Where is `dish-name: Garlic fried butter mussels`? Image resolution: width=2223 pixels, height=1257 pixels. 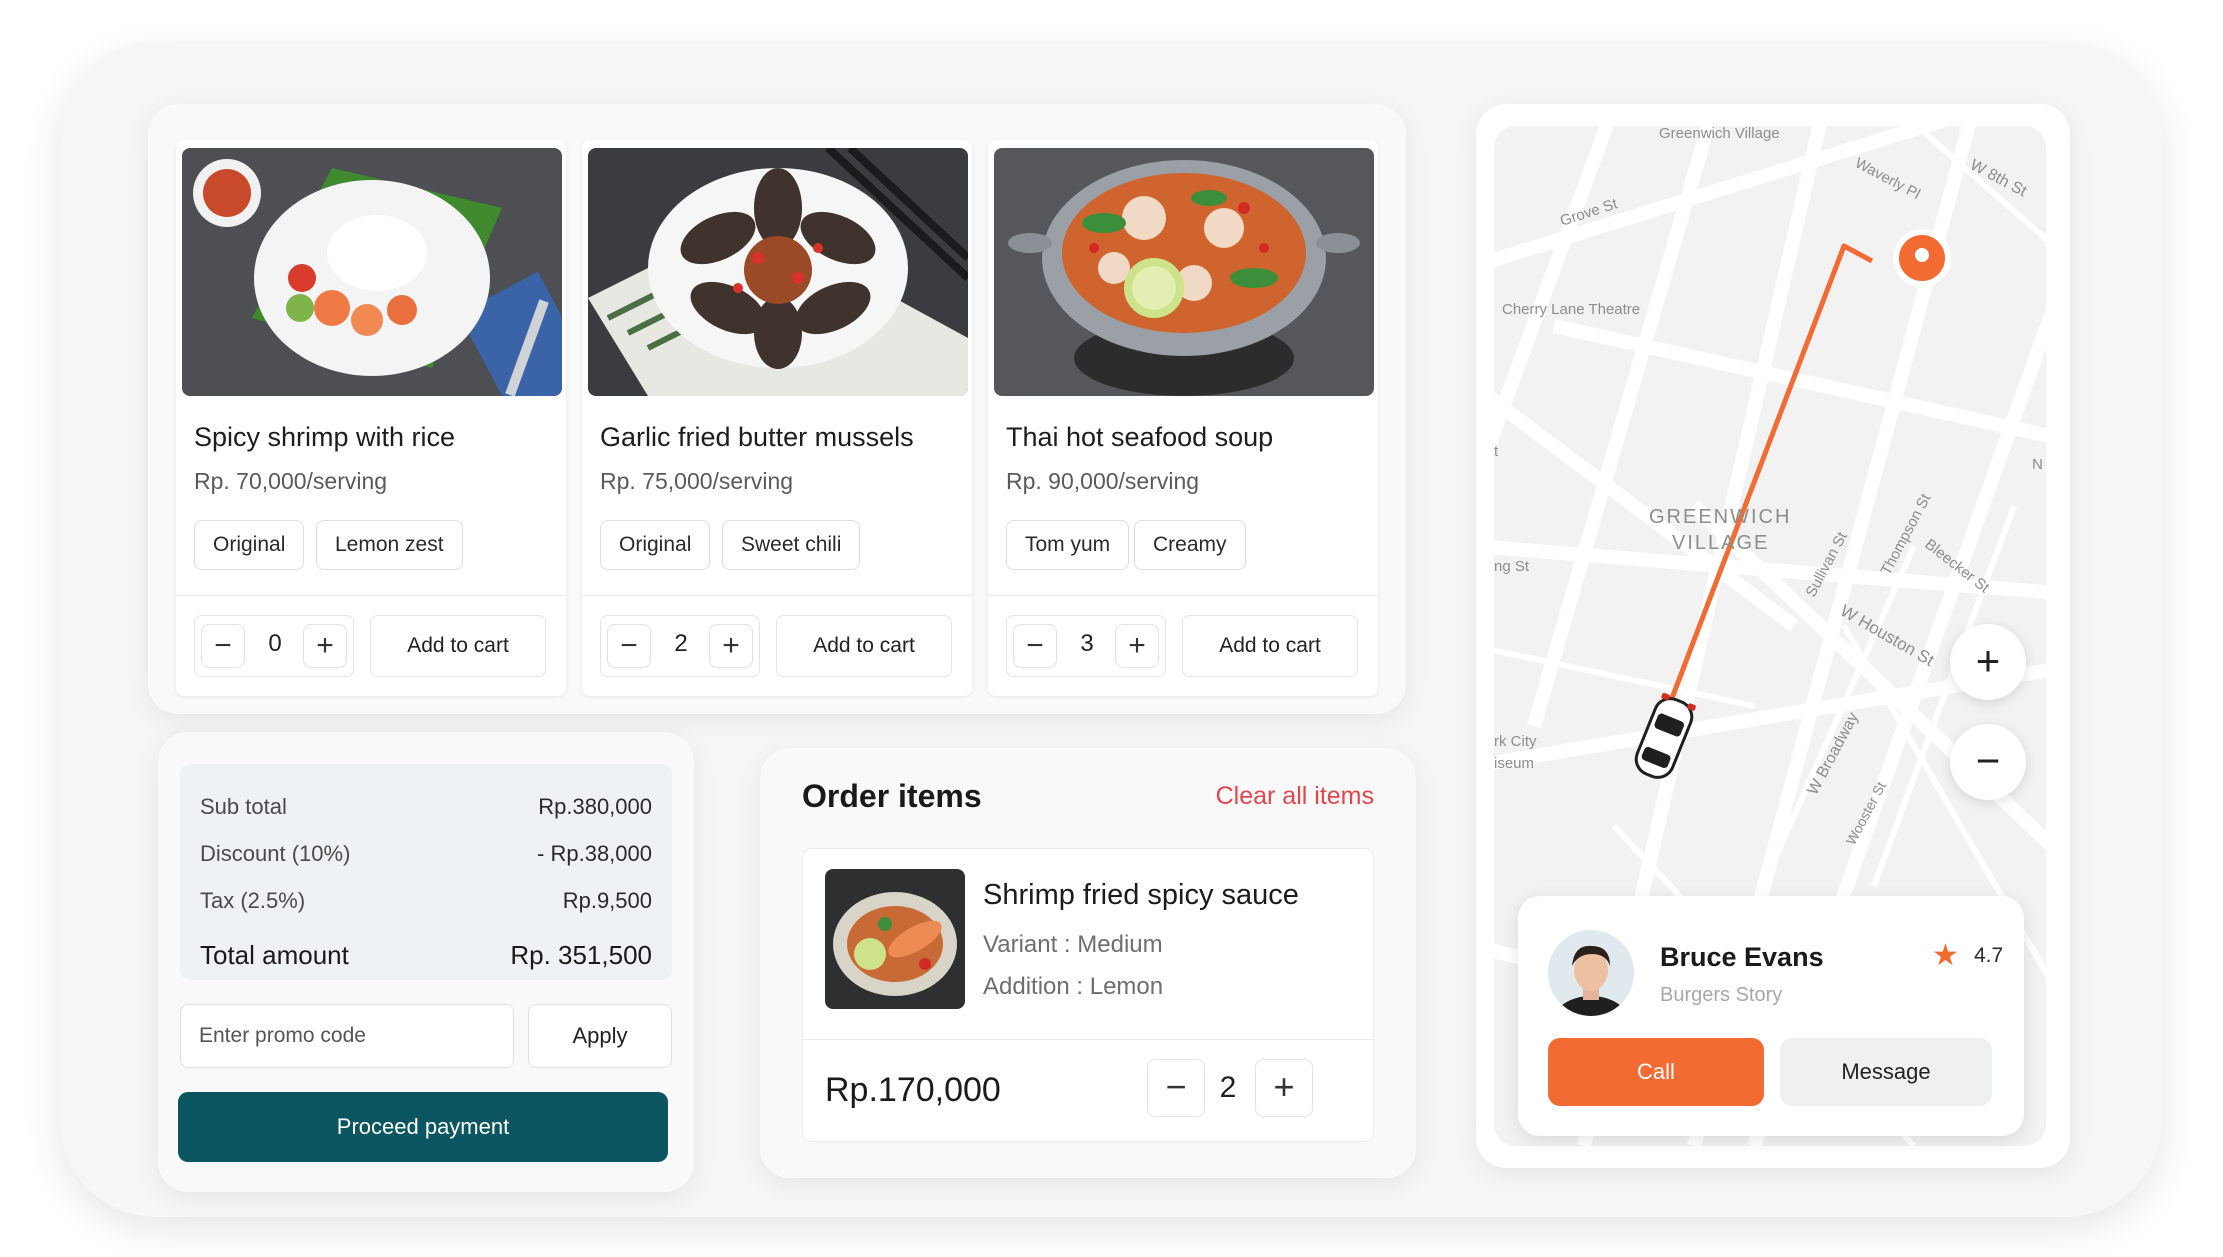
dish-name: Garlic fried butter mussels is located at coordinates (757, 437).